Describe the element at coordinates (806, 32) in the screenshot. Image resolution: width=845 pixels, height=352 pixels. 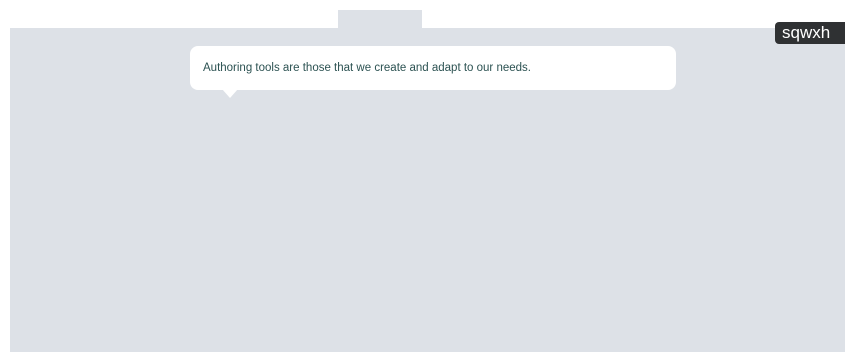
I see `user-badge-label: sqwxh` at that location.